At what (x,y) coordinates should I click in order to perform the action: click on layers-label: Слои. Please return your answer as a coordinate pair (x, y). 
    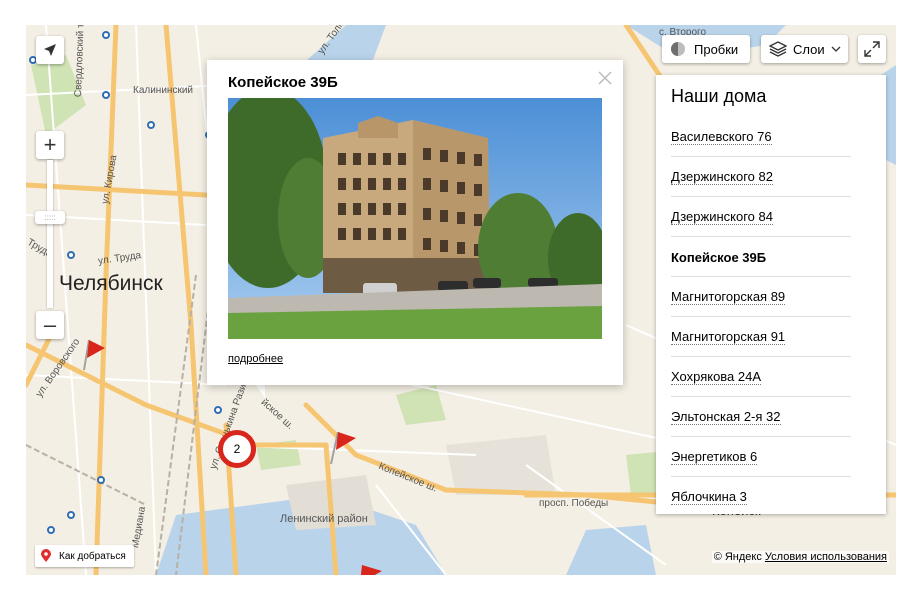
    Looking at the image, I should click on (809, 49).